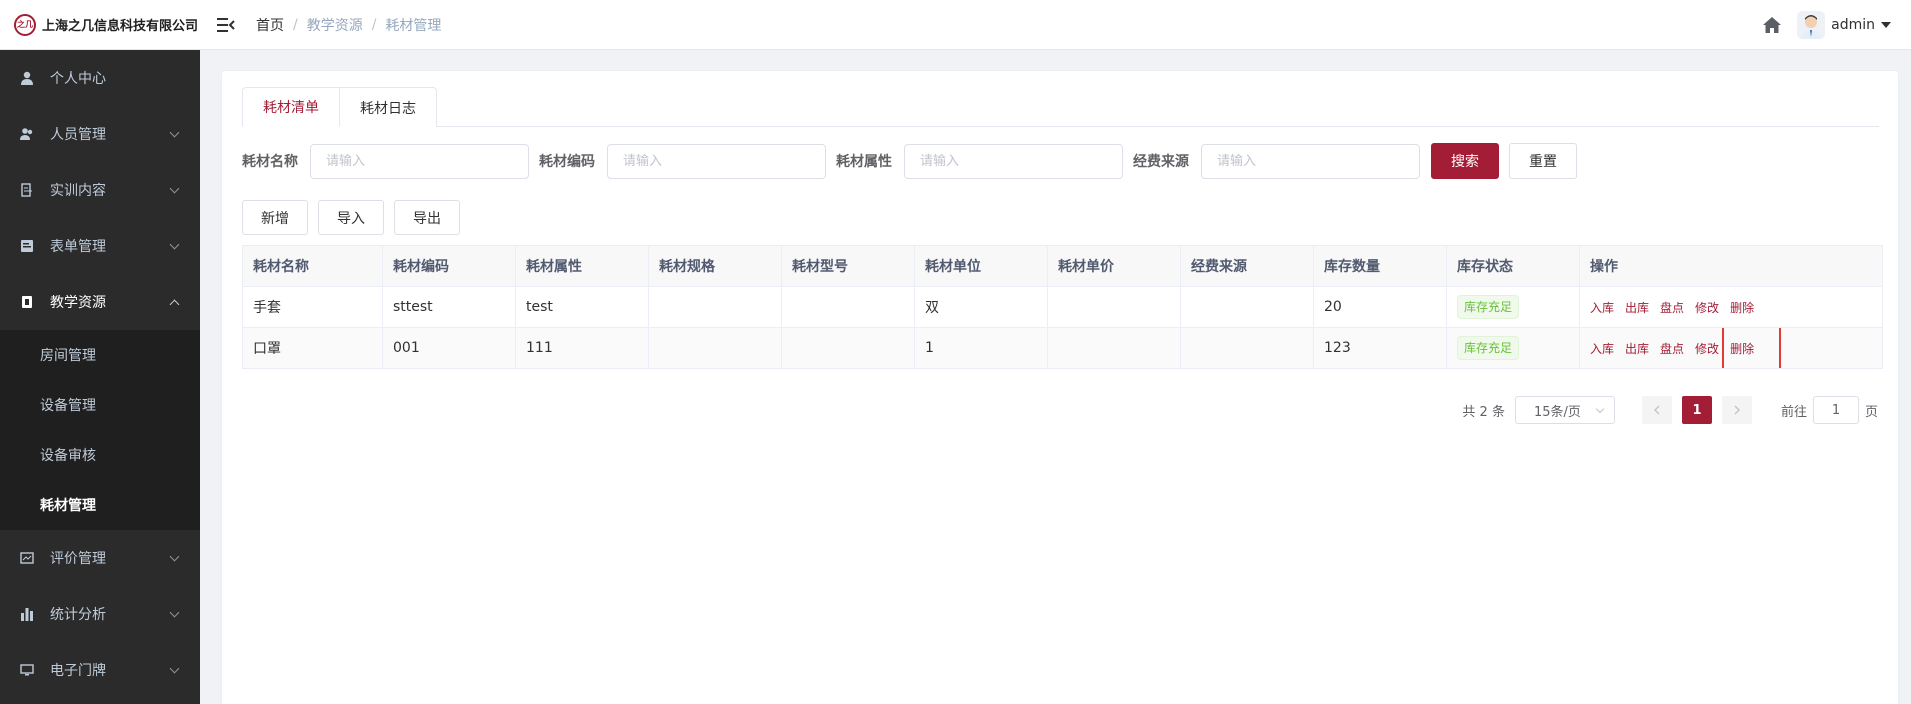 Image resolution: width=1911 pixels, height=704 pixels. I want to click on column-header: 耗材编码, so click(449, 266).